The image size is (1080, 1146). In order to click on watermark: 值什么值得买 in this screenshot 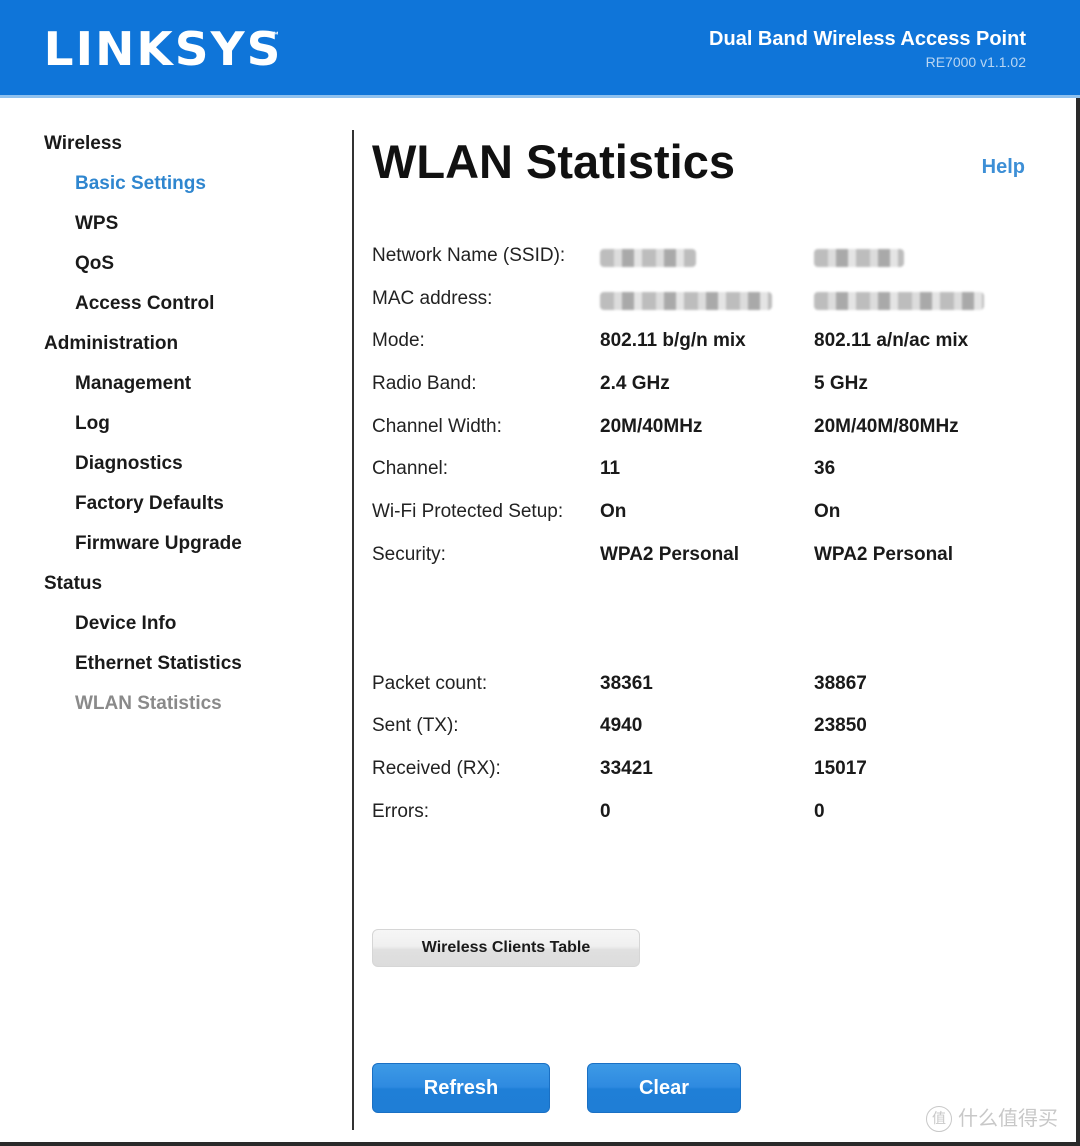, I will do `click(992, 1117)`.